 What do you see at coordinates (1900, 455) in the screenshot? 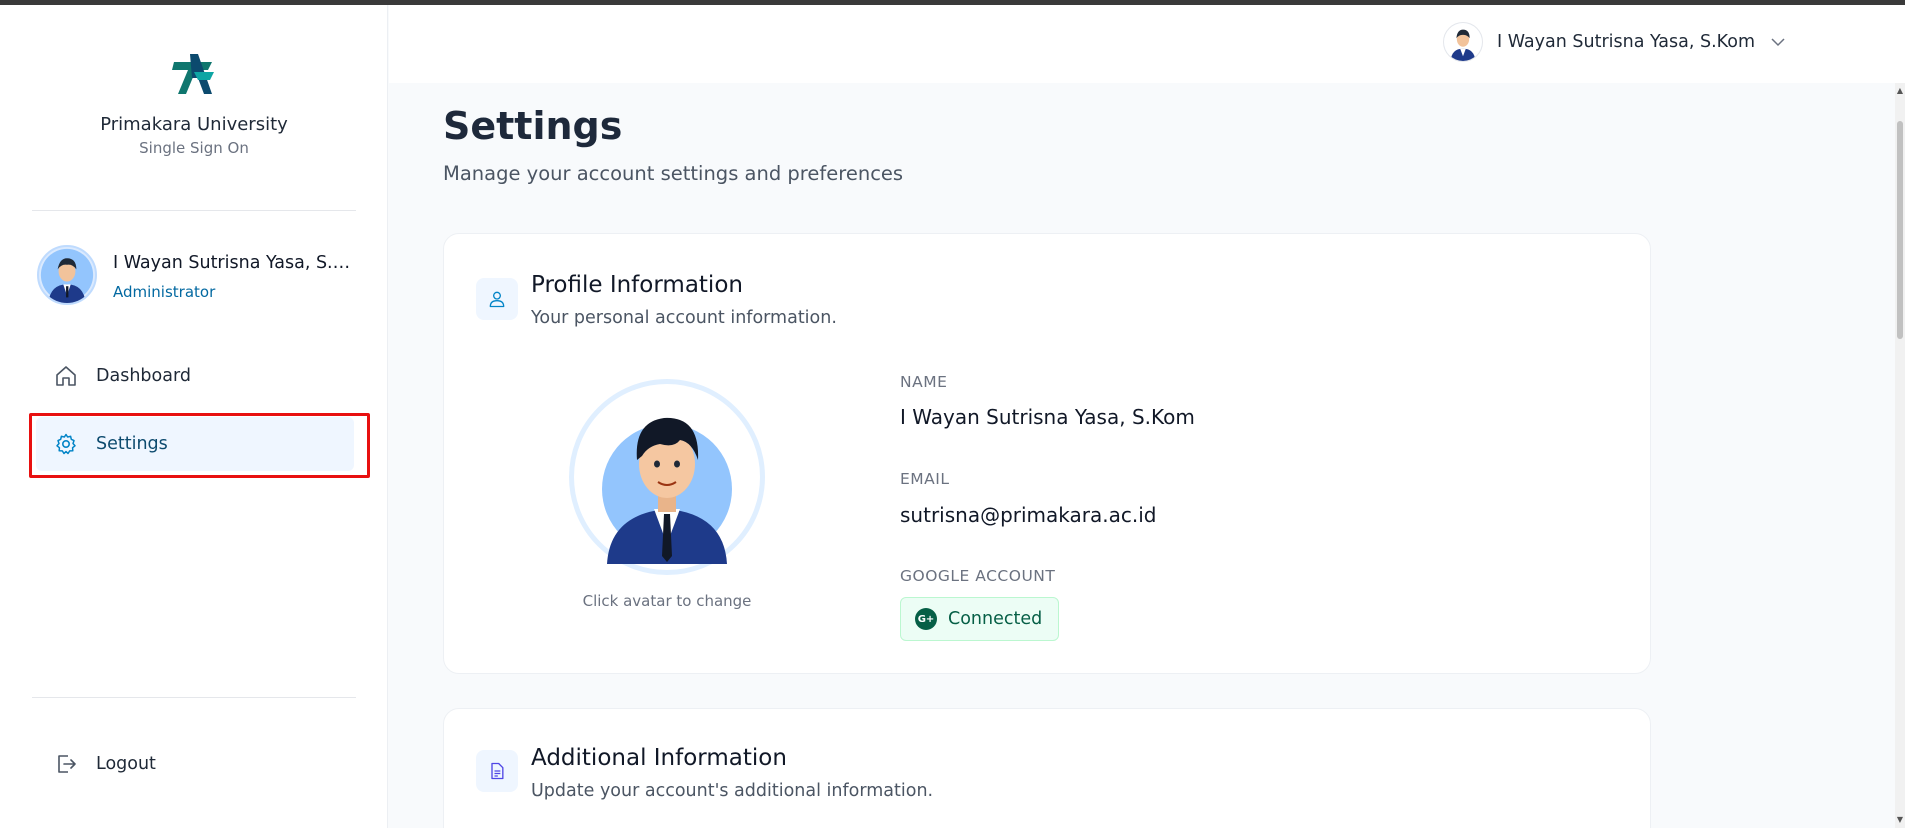
I see `page-scrollbar: ▲ ▼` at bounding box center [1900, 455].